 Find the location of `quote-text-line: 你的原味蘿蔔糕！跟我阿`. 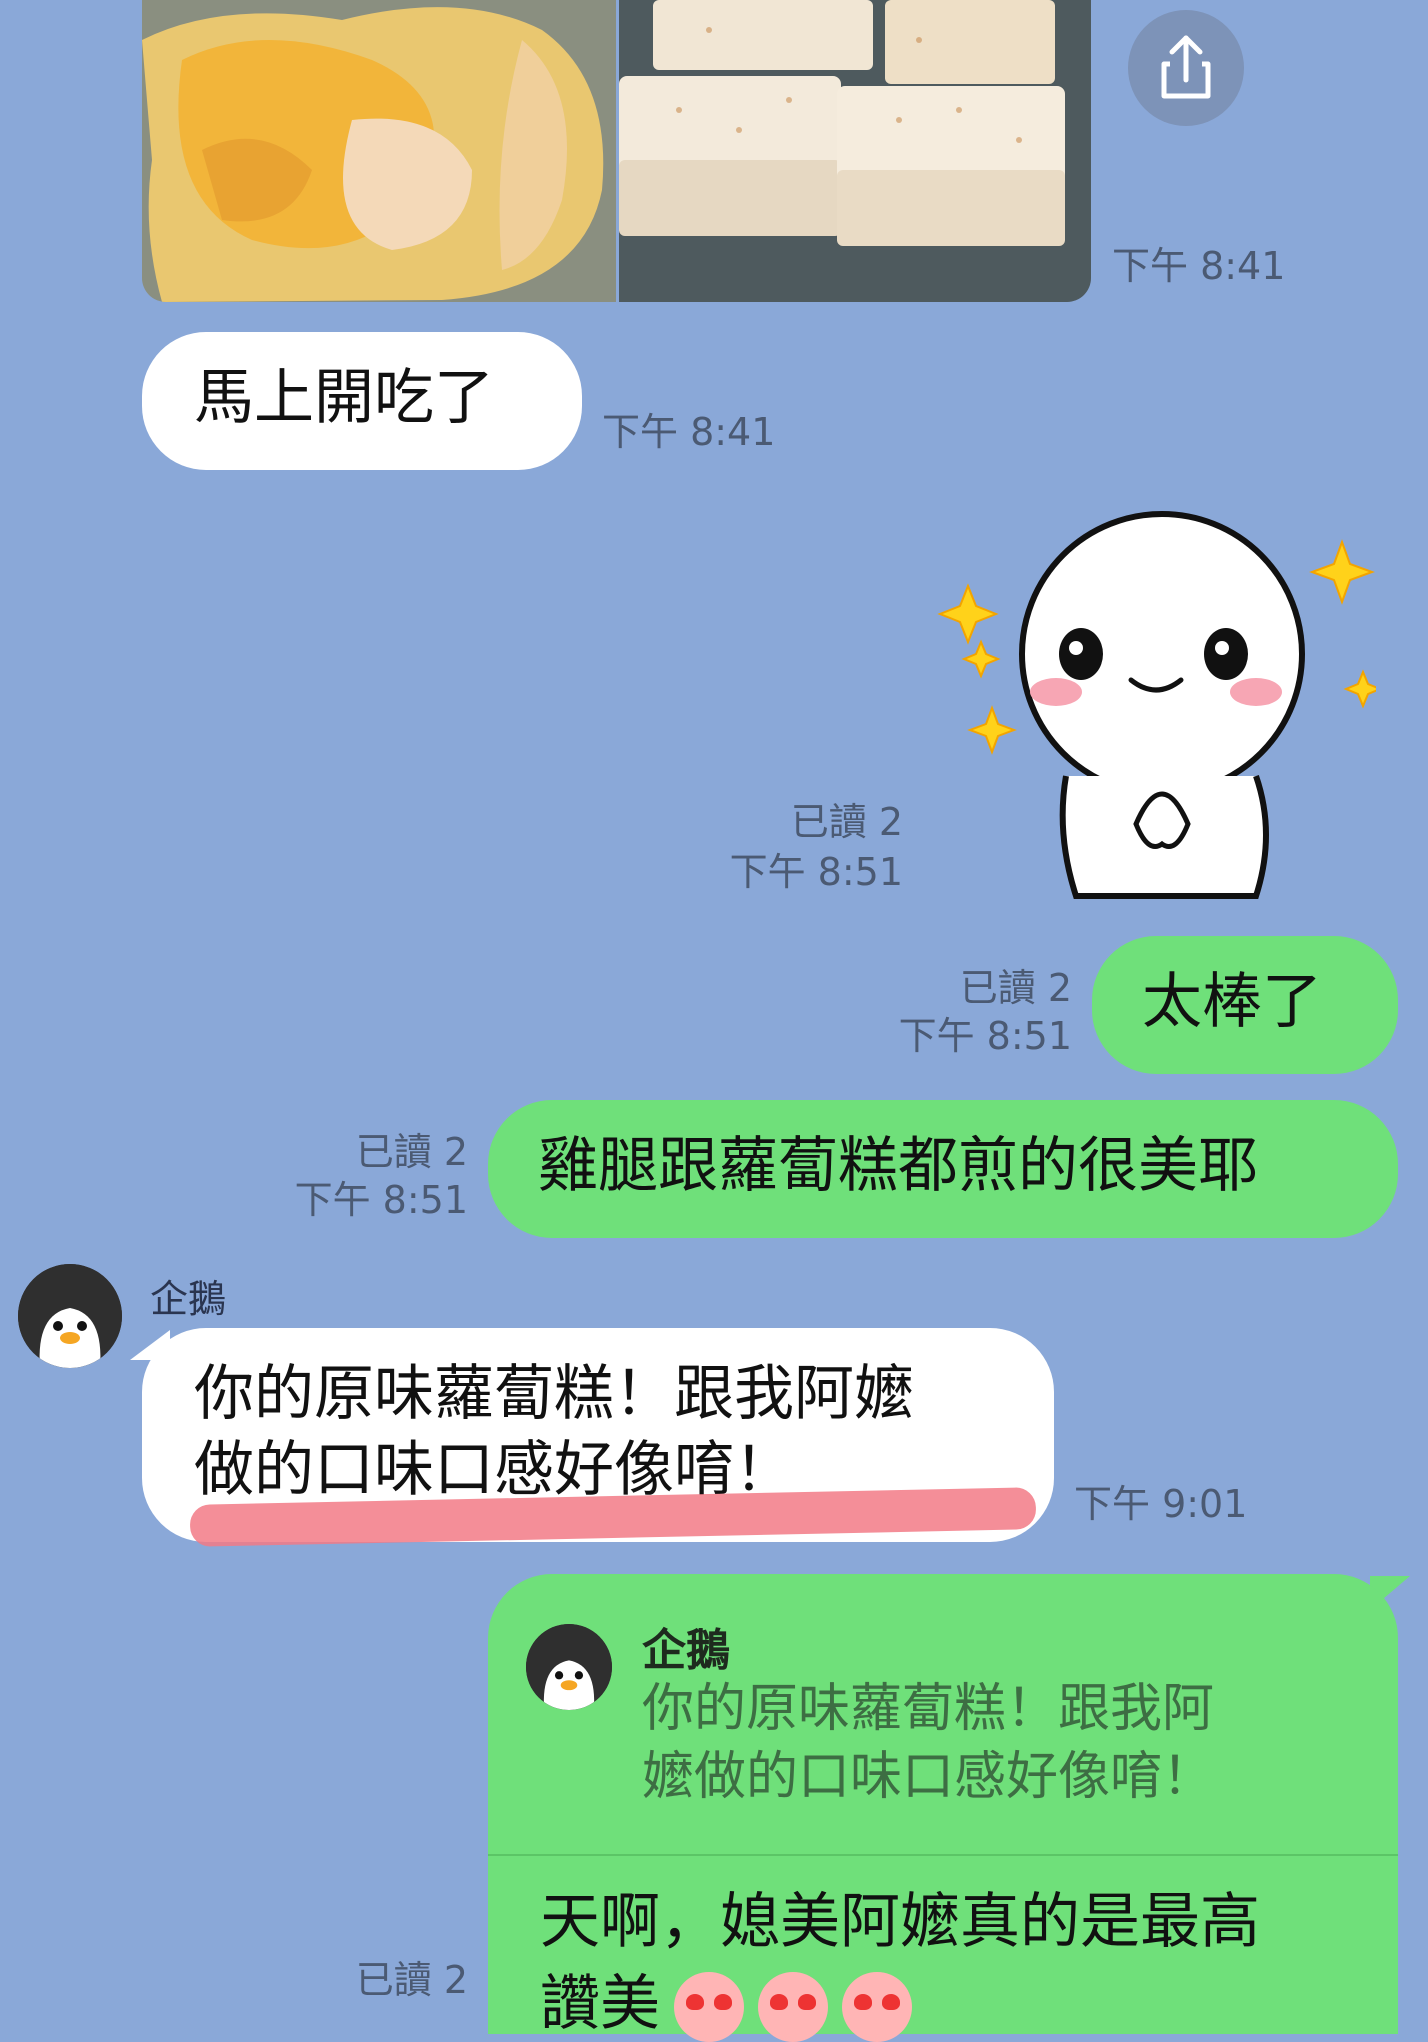

quote-text-line: 你的原味蘿蔔糕！跟我阿 is located at coordinates (928, 1709).